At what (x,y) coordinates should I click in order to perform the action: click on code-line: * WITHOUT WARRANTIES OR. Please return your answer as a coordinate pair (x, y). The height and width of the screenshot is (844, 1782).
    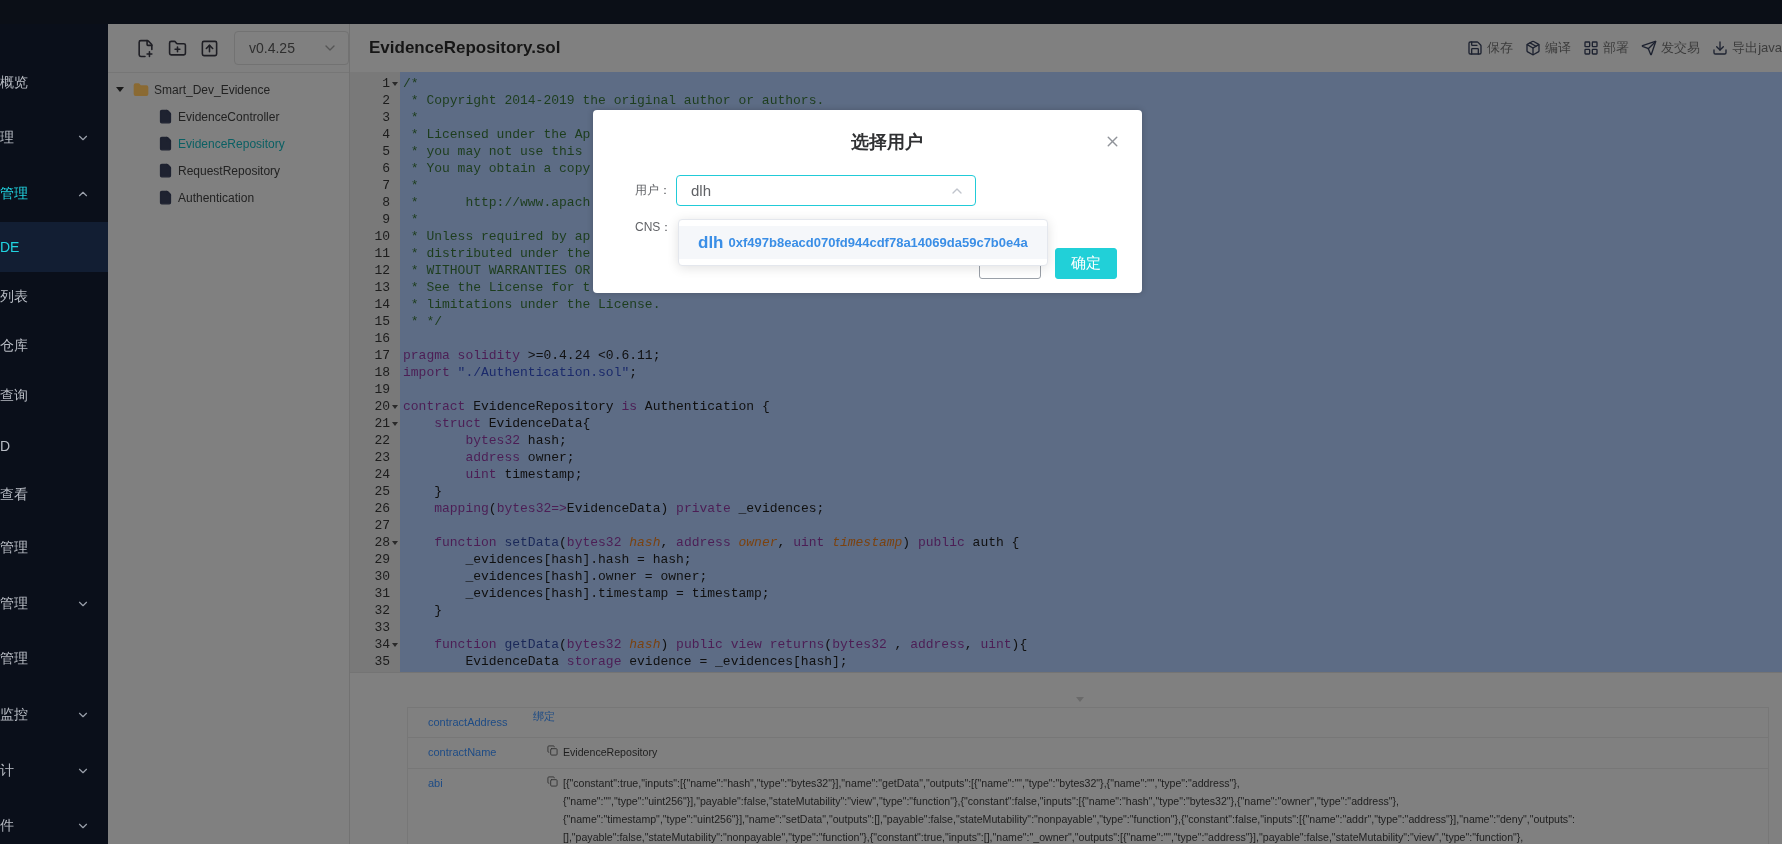
    Looking at the image, I should click on (500, 270).